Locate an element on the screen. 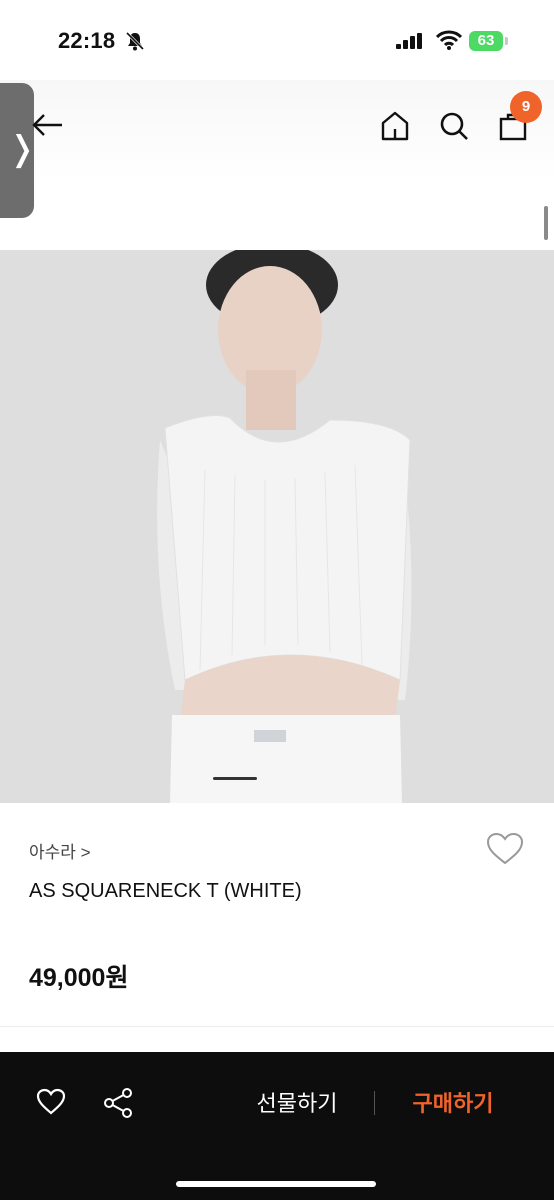  search-icon is located at coordinates (454, 128).